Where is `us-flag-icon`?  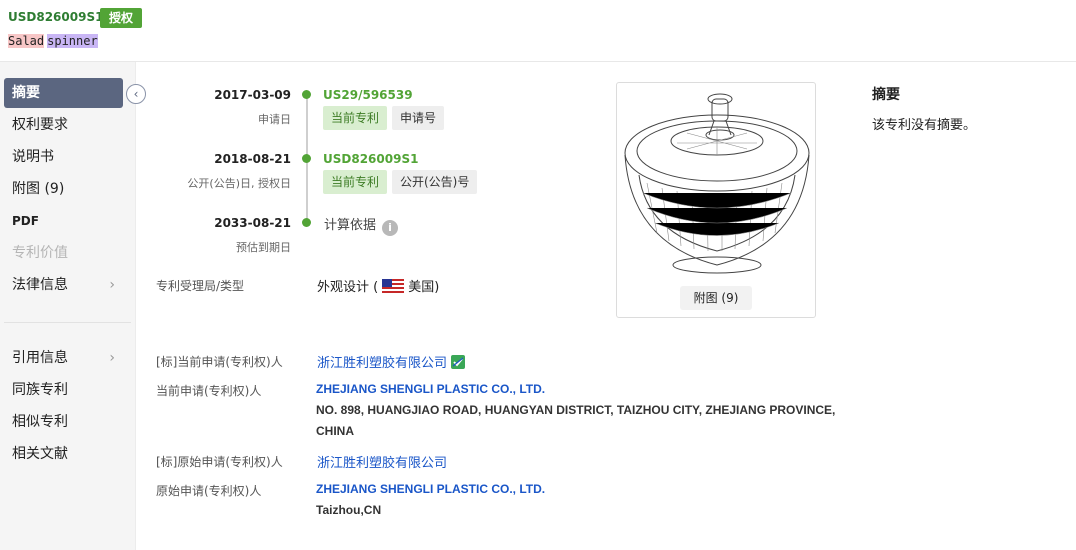
us-flag-icon is located at coordinates (393, 286).